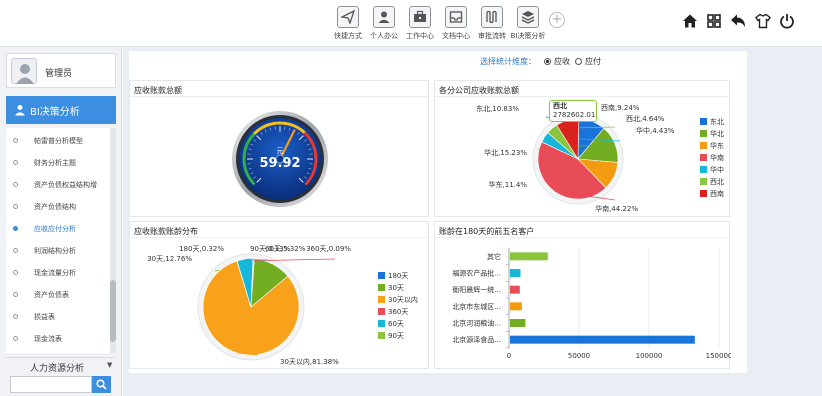  I want to click on flow-icon, so click(492, 17).